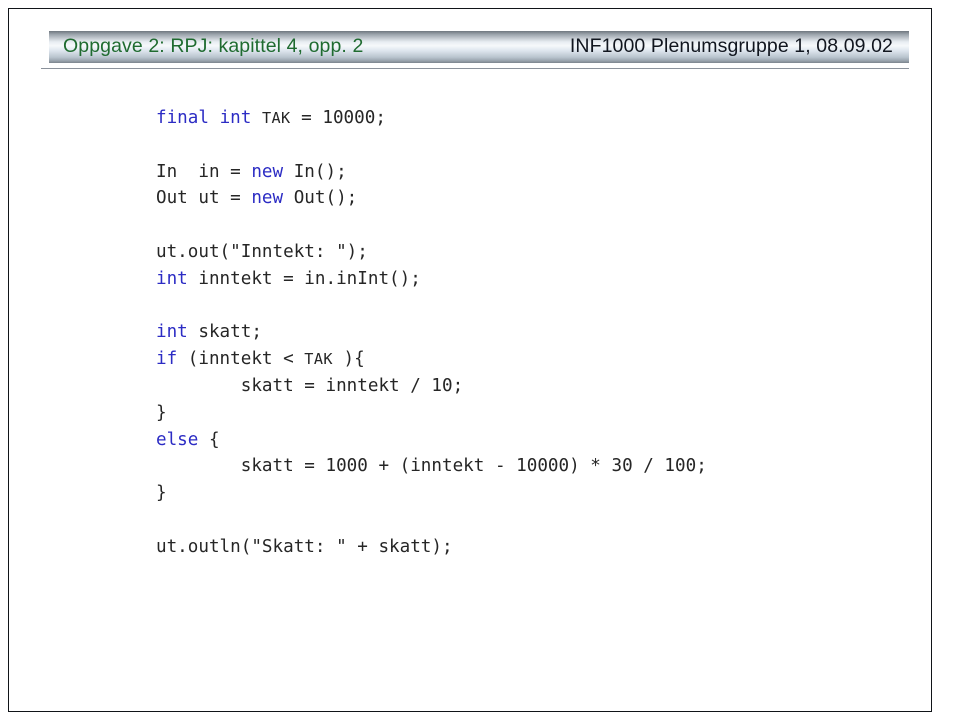 This screenshot has width=960, height=720. Describe the element at coordinates (731, 46) in the screenshot. I see `header-course-info: INF1000 Plenumsgruppe 1, 08.09.02` at that location.